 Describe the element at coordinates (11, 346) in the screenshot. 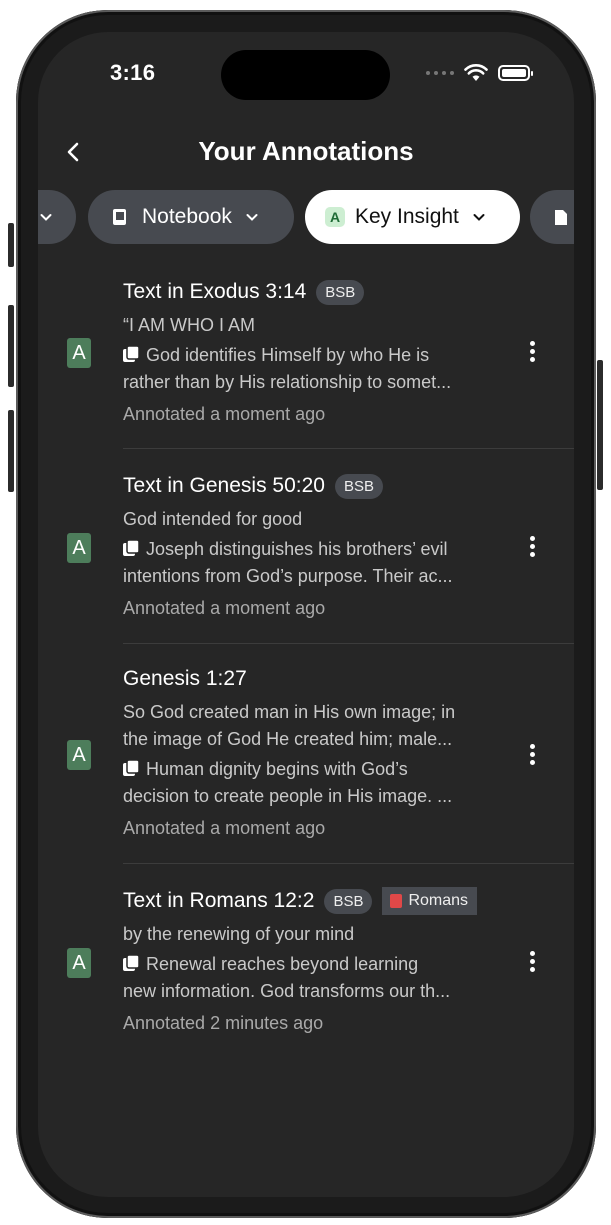

I see `volume-up-button` at that location.